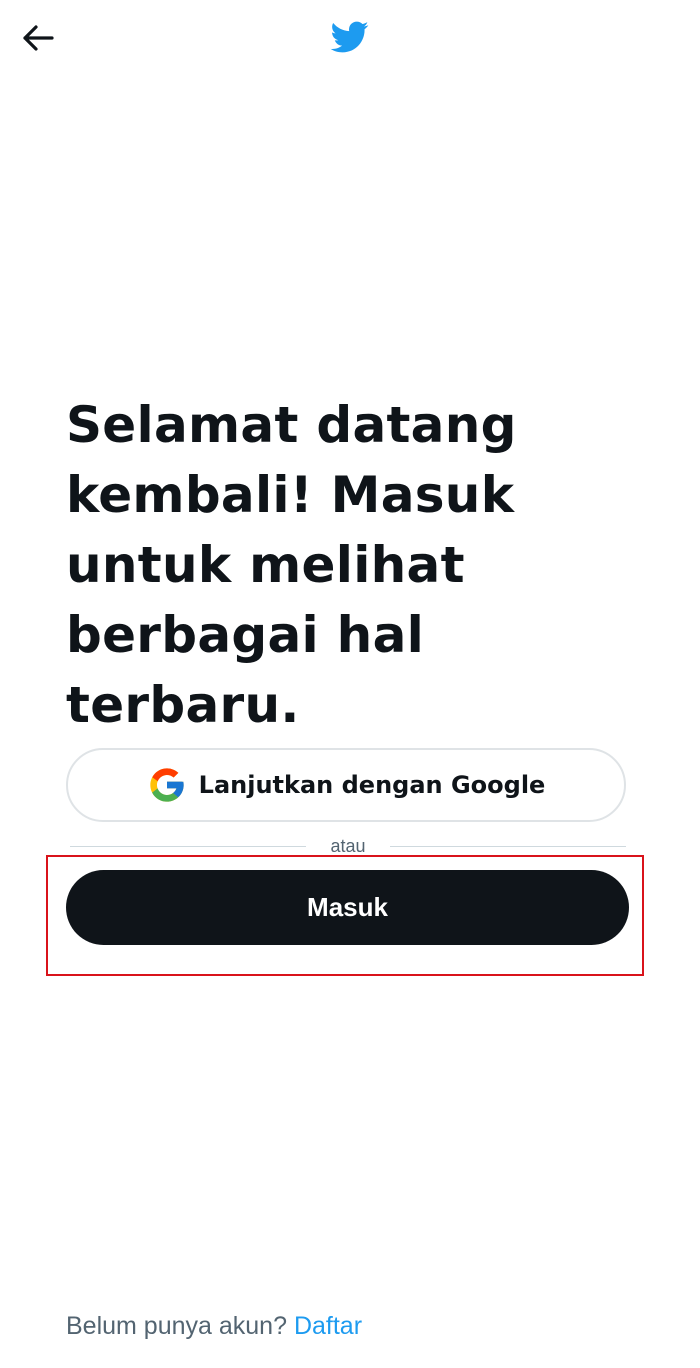 The image size is (700, 1368). I want to click on signup-prompt: Belum punya akun? Daftar, so click(214, 1326).